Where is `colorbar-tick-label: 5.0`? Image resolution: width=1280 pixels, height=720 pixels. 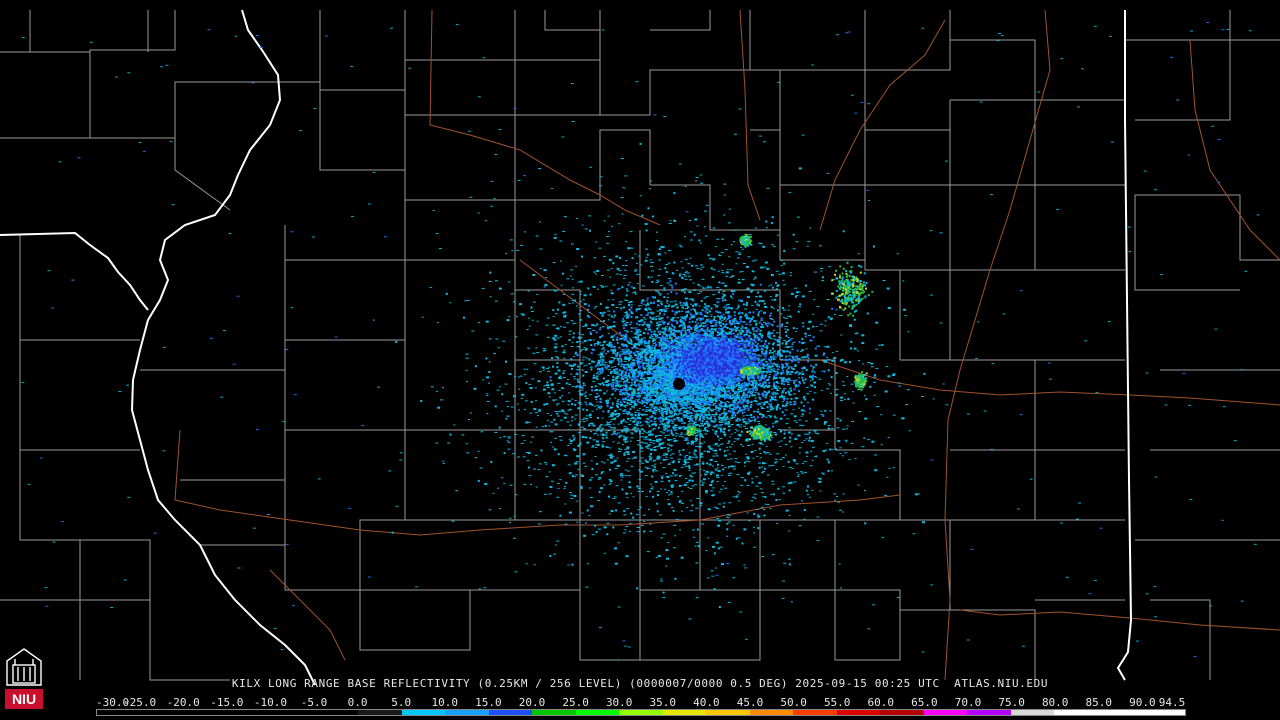
colorbar-tick-label: 5.0 is located at coordinates (401, 702).